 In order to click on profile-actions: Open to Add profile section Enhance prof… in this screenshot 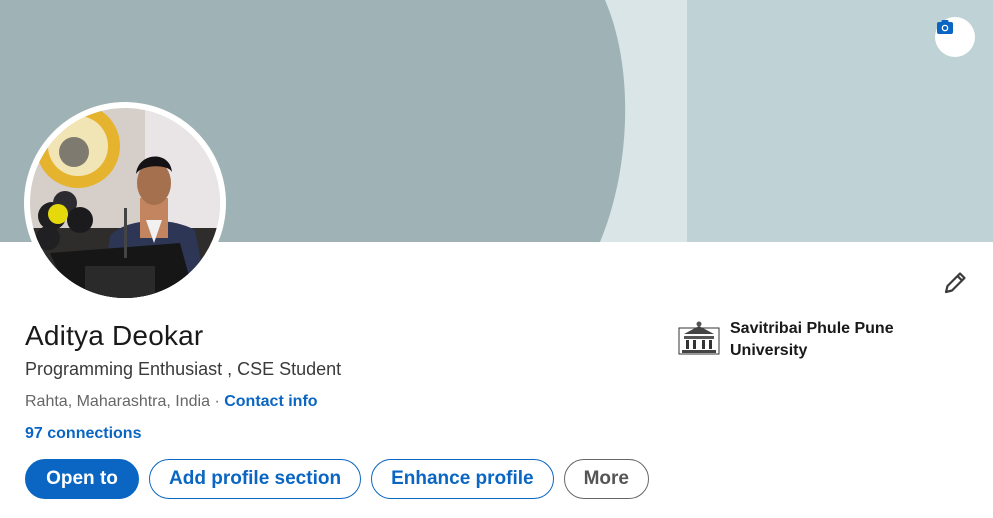, I will do `click(337, 479)`.